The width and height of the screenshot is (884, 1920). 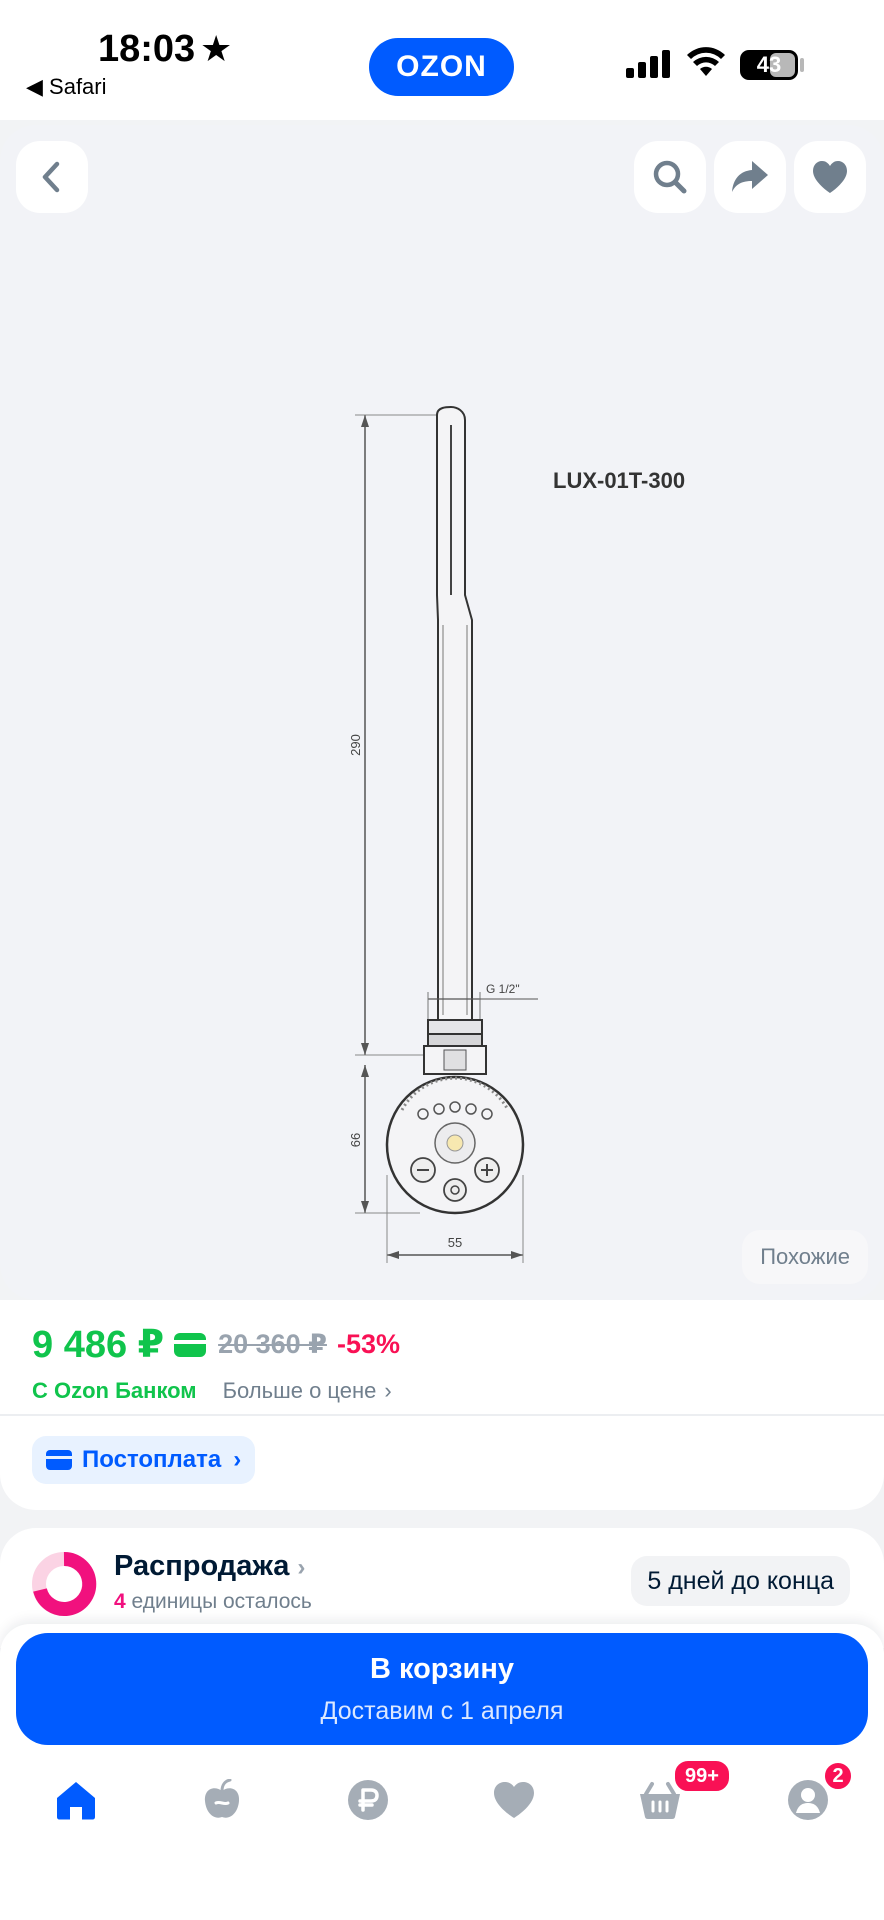 I want to click on more-about-price-link: Больше о цене, so click(x=300, y=1391).